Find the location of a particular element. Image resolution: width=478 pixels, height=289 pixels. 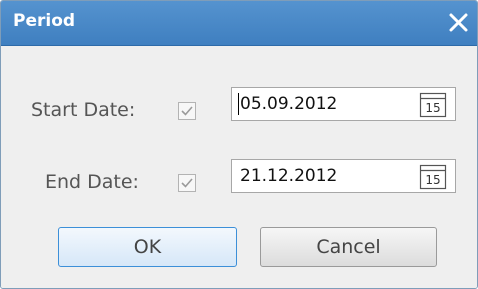

close-button is located at coordinates (459, 22).